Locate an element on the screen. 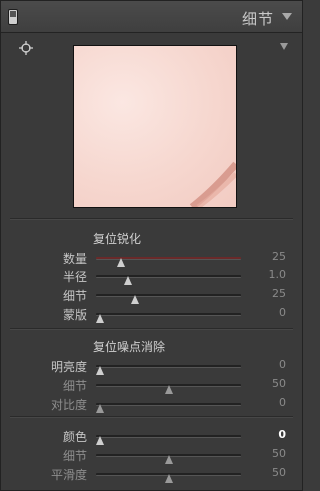 The width and height of the screenshot is (320, 491). slider-row-luminance: 明亮度 0 is located at coordinates (151, 366).